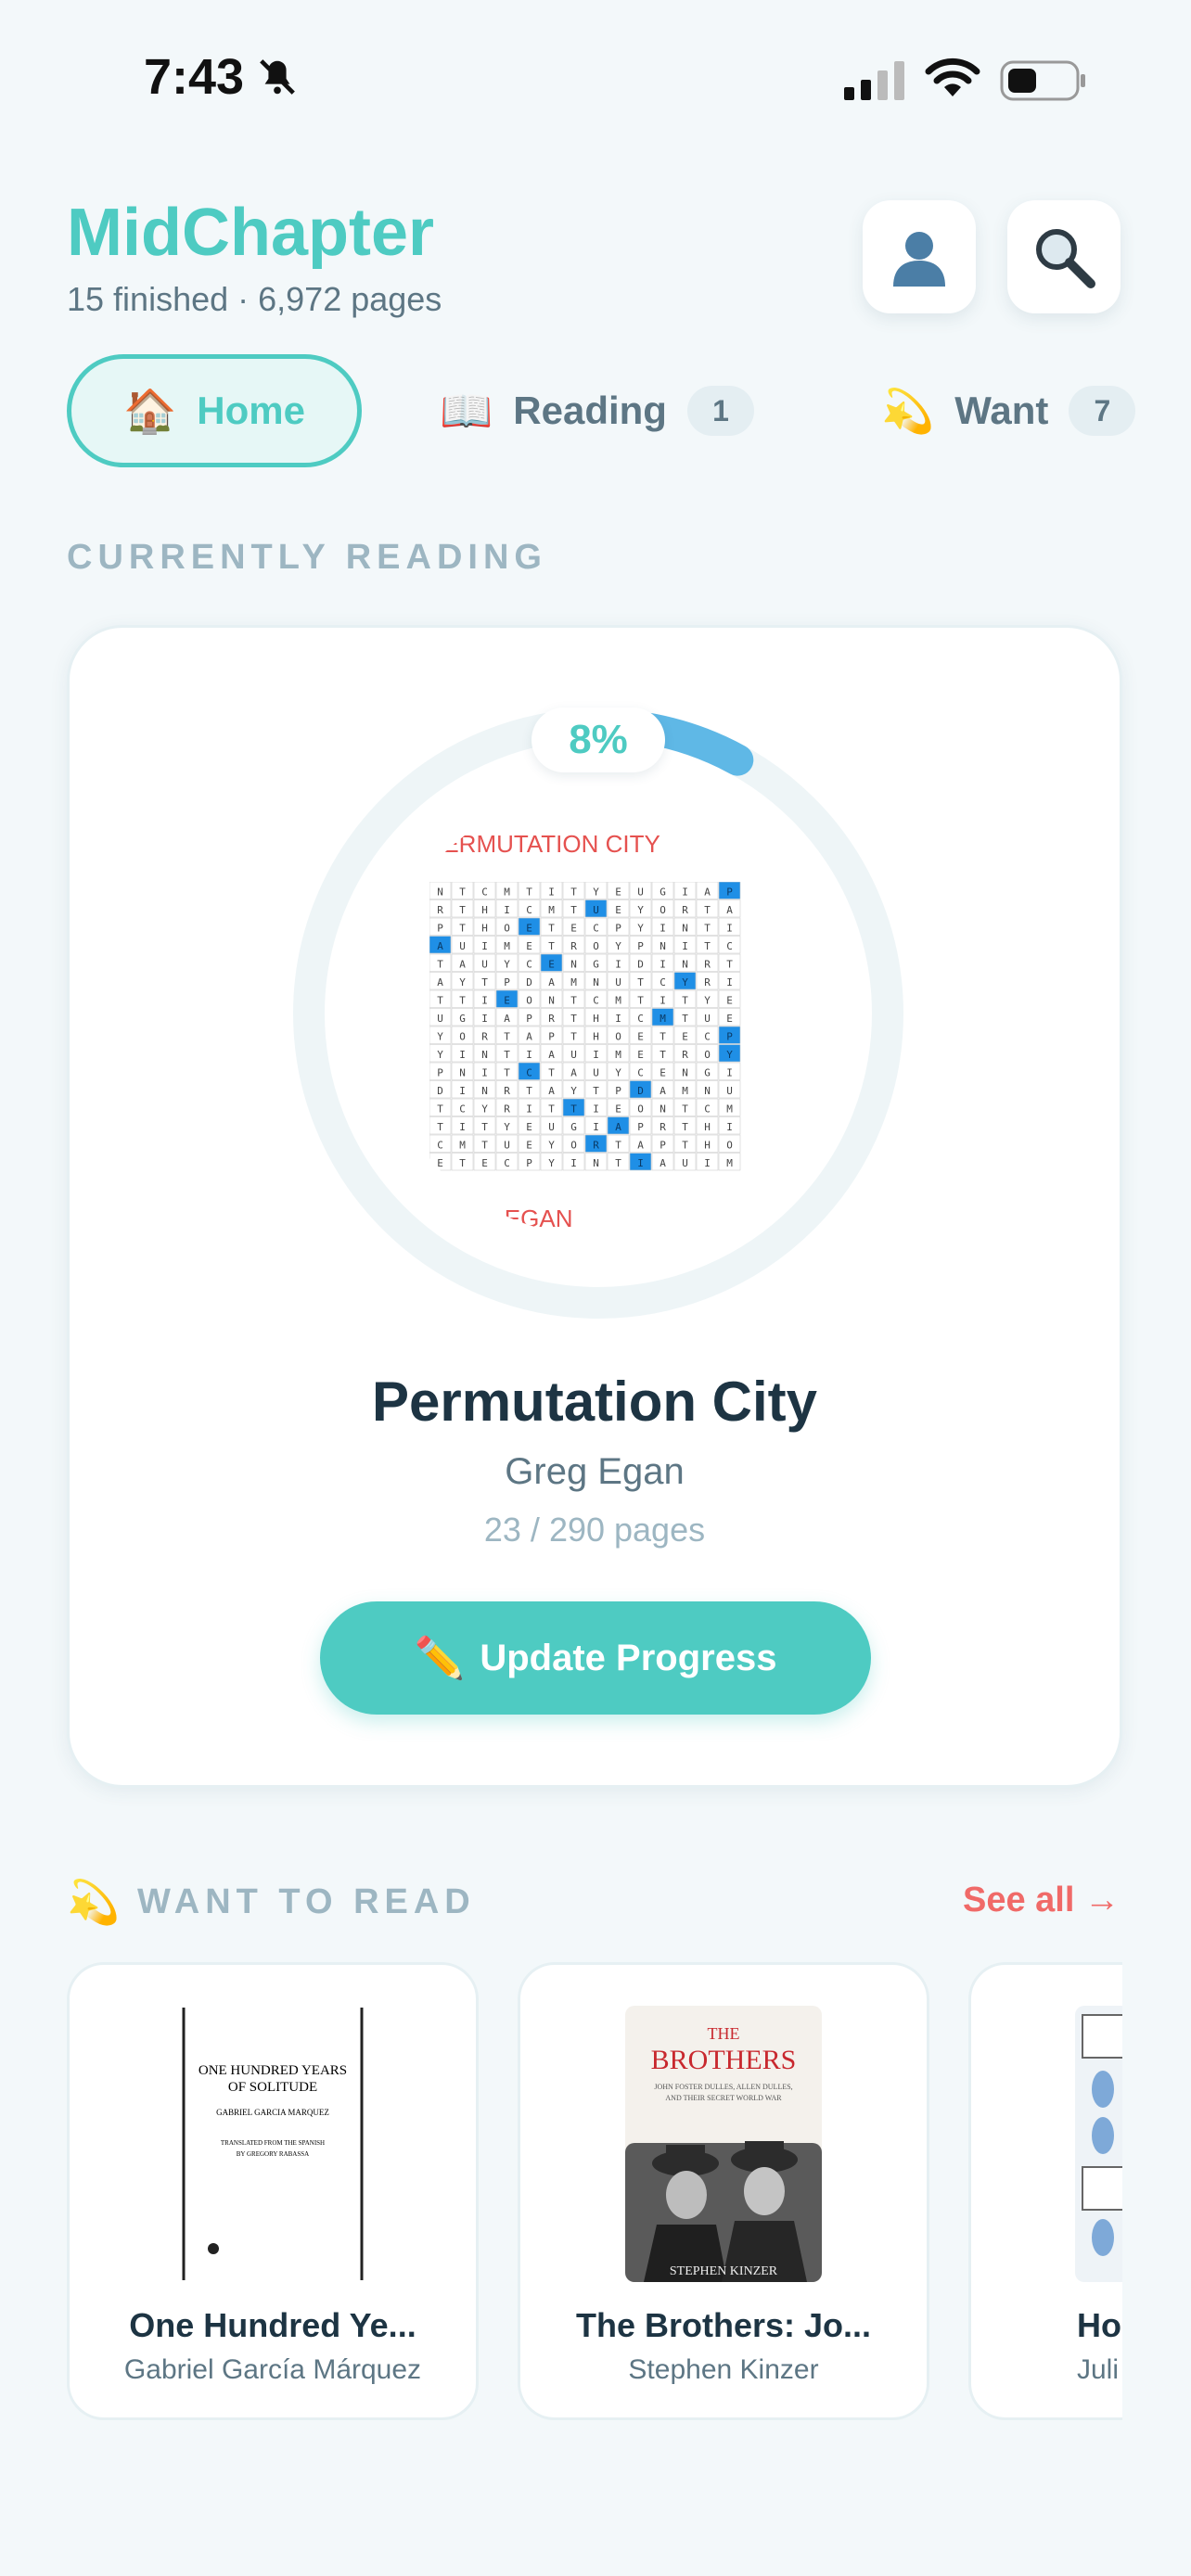  Describe the element at coordinates (440, 1091) in the screenshot. I see `svg-text: D` at that location.